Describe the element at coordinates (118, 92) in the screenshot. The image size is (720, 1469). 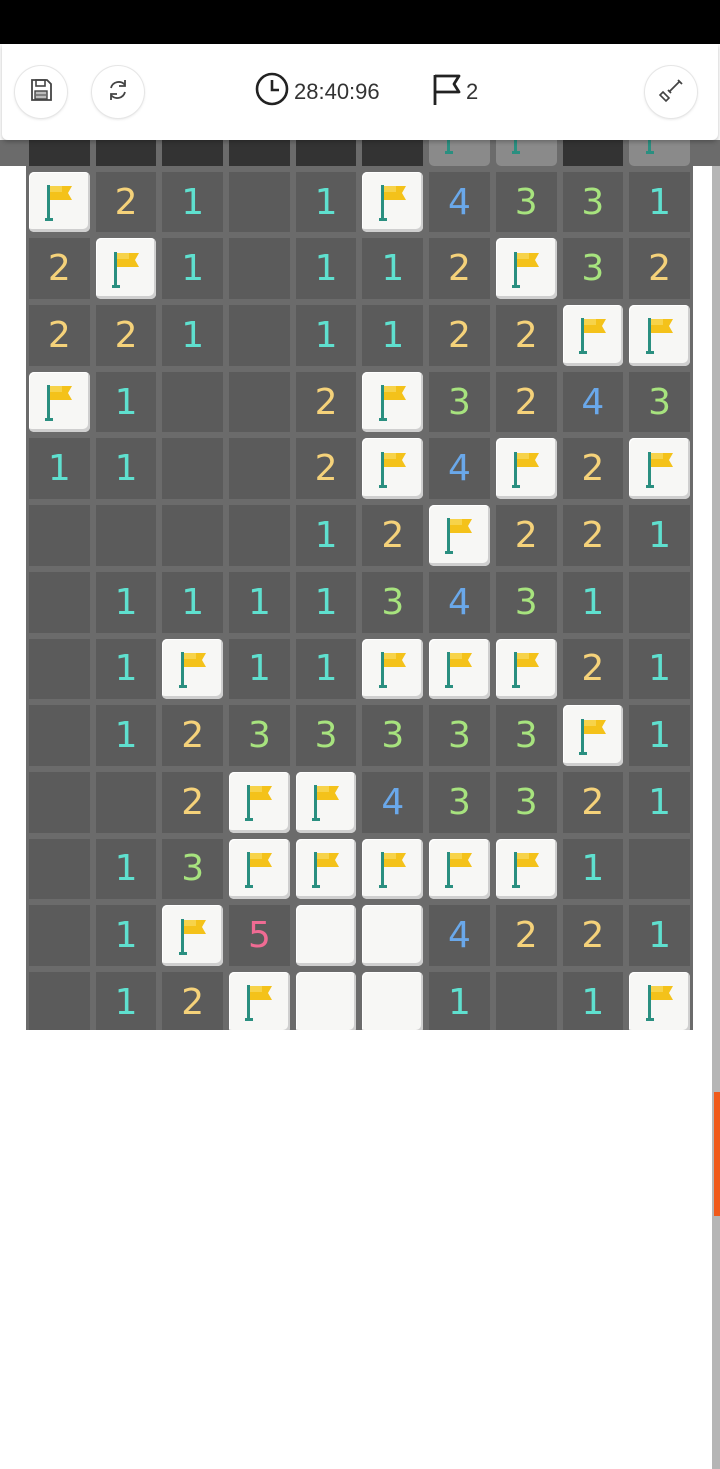
I see `restart-button` at that location.